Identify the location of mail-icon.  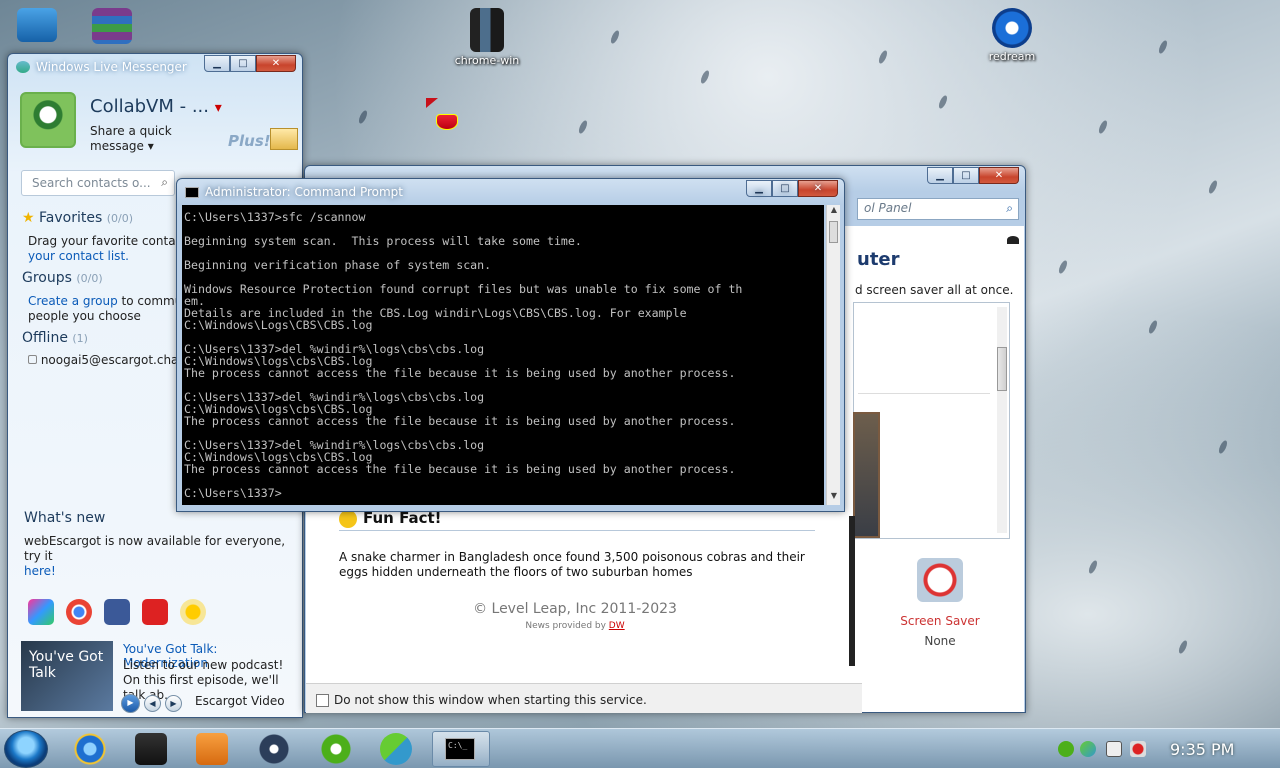
(284, 139).